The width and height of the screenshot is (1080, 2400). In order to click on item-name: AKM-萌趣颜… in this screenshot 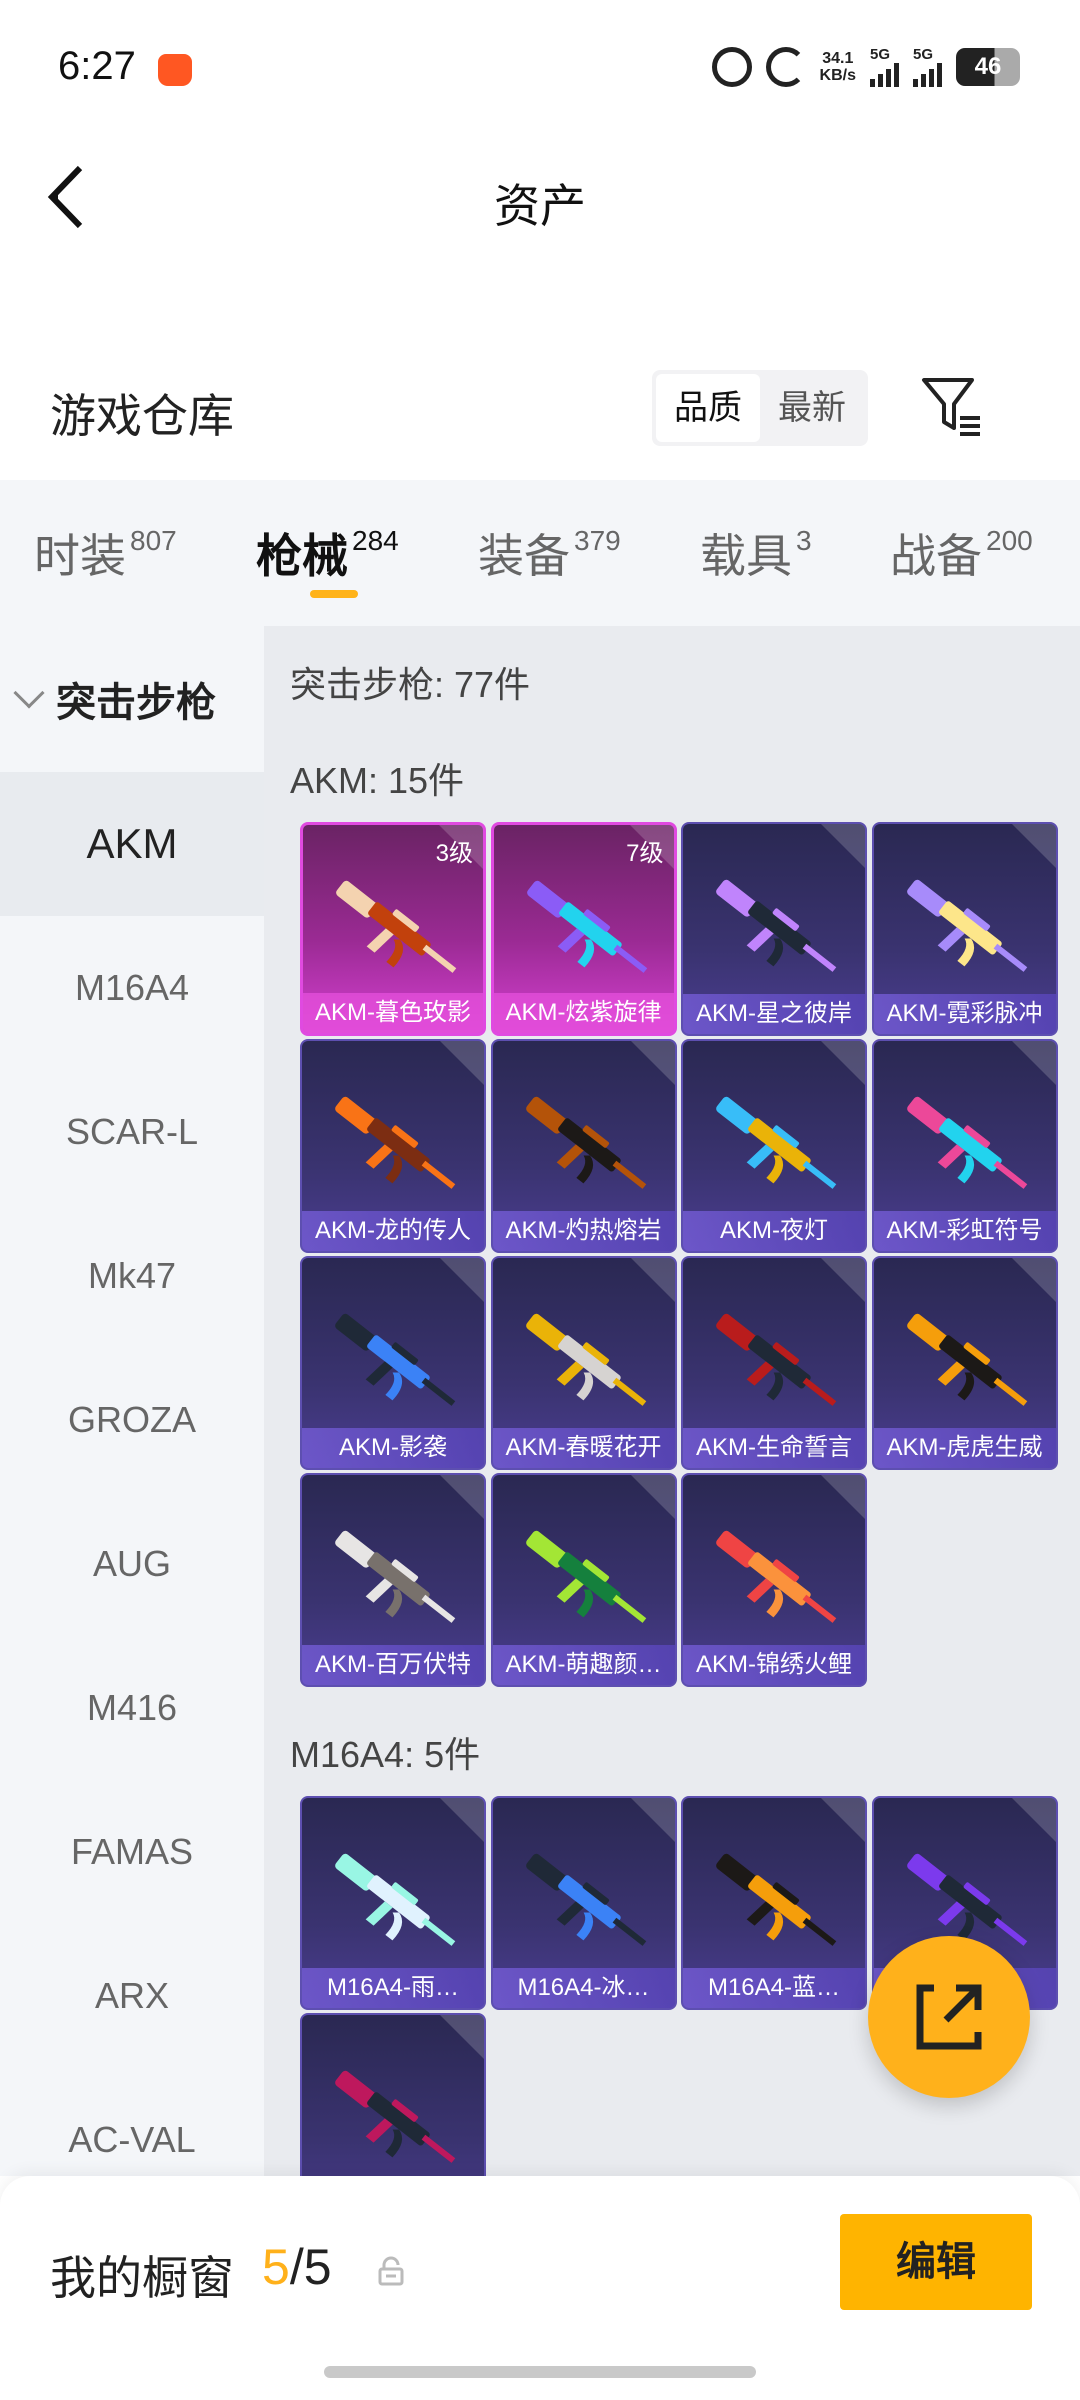, I will do `click(583, 1665)`.